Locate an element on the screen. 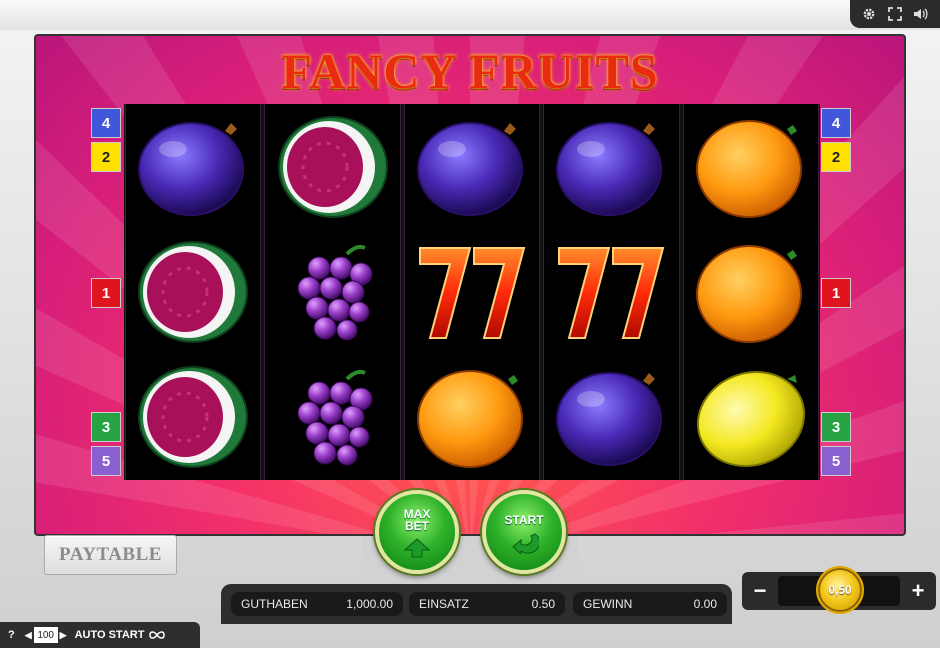  arrow-right-icon: ▶ is located at coordinates (63, 635).